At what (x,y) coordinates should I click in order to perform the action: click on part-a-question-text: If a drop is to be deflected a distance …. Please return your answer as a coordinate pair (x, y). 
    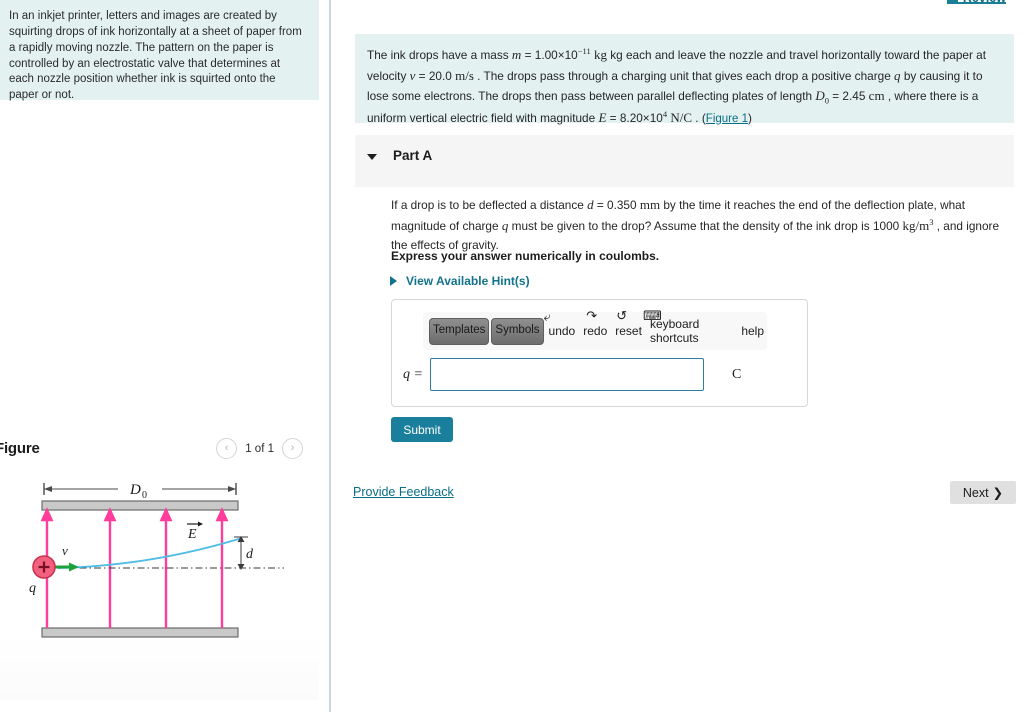
    Looking at the image, I should click on (698, 225).